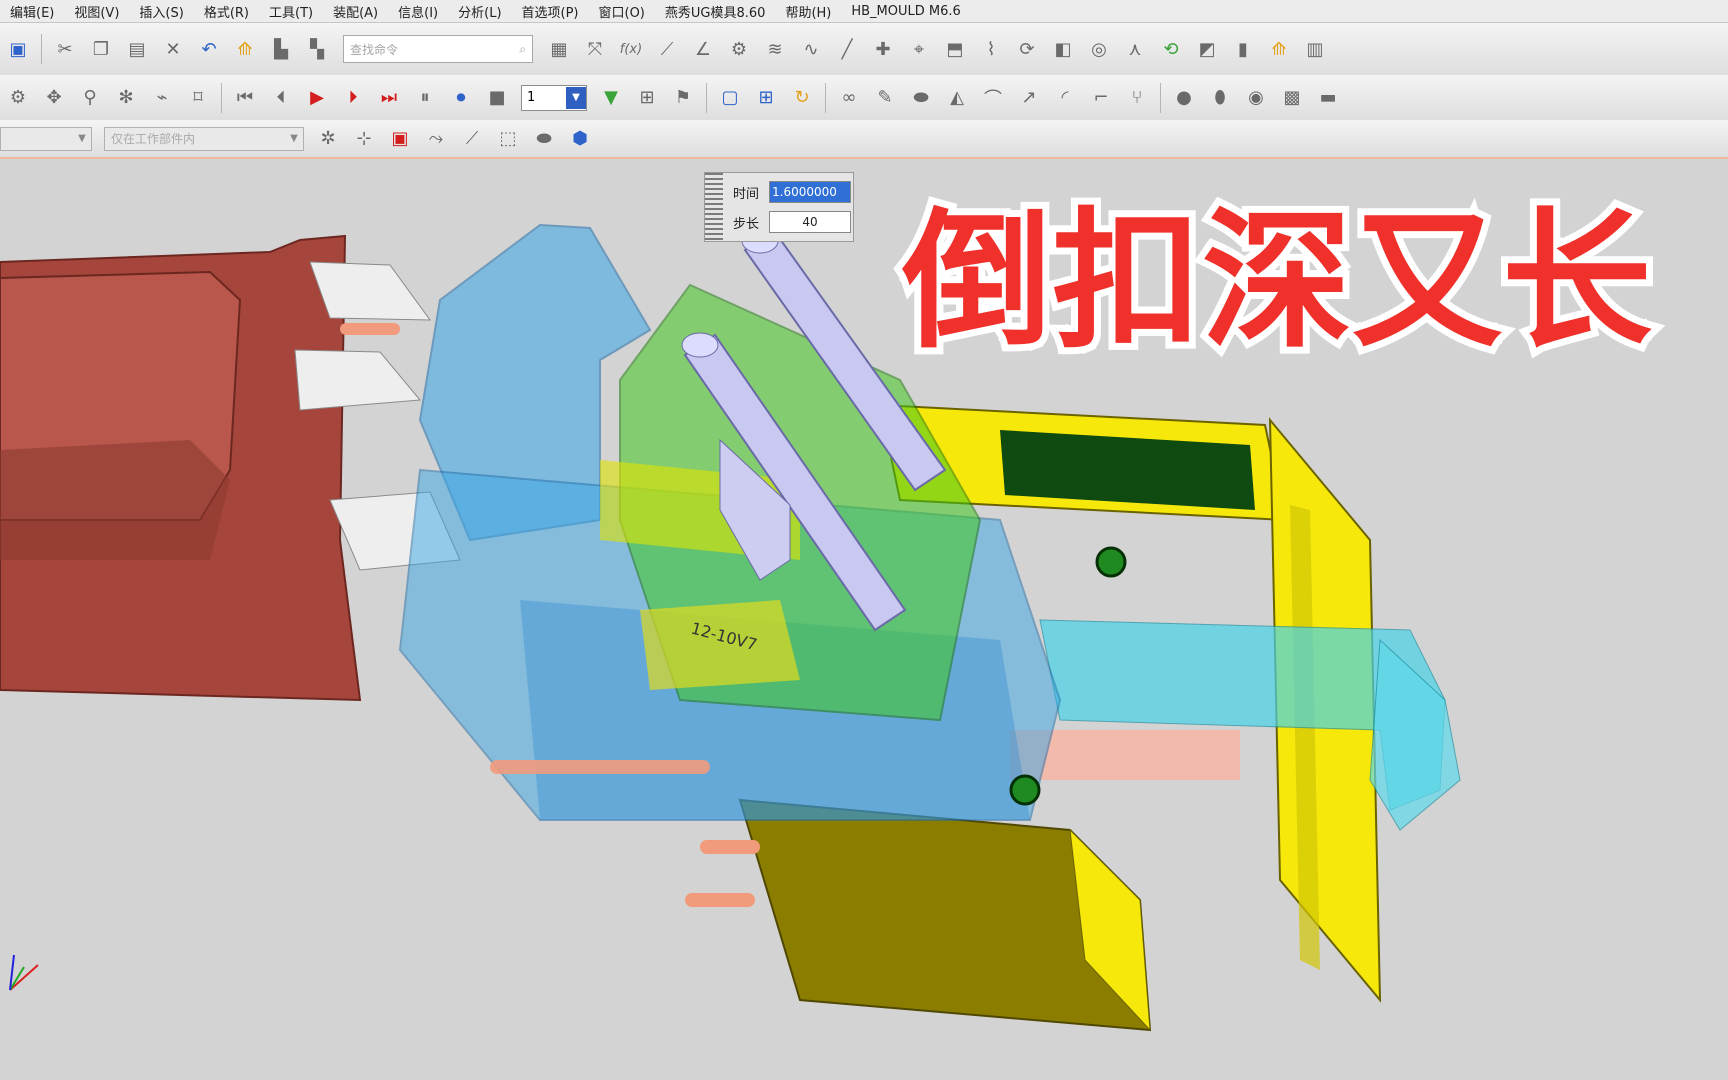 This screenshot has width=1728, height=1080. What do you see at coordinates (204, 138) in the screenshot?
I see `selection-scope-select: 仅在工作部件内 ▼` at bounding box center [204, 138].